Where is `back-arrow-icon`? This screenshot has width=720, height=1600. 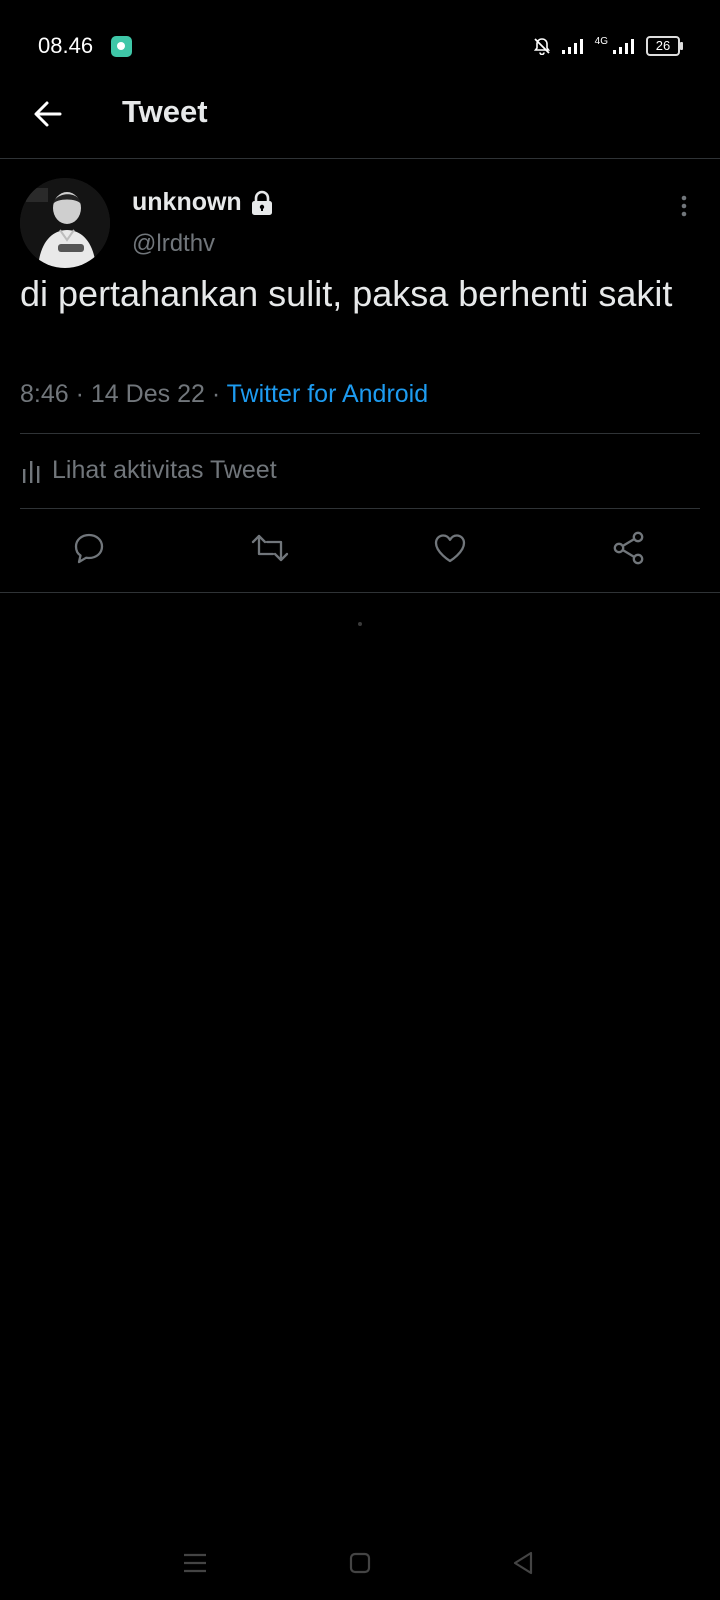
back-arrow-icon is located at coordinates (48, 114).